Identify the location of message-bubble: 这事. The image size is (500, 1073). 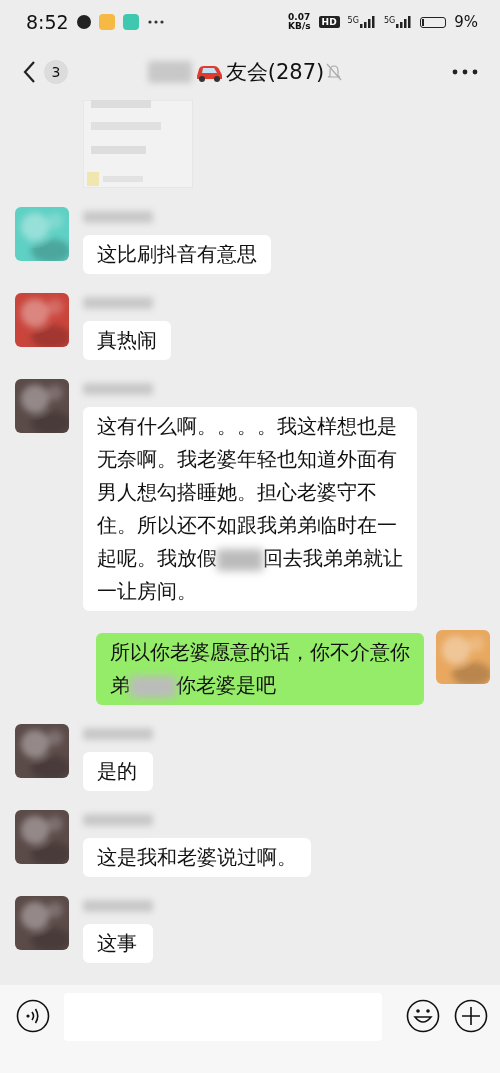
(118, 943).